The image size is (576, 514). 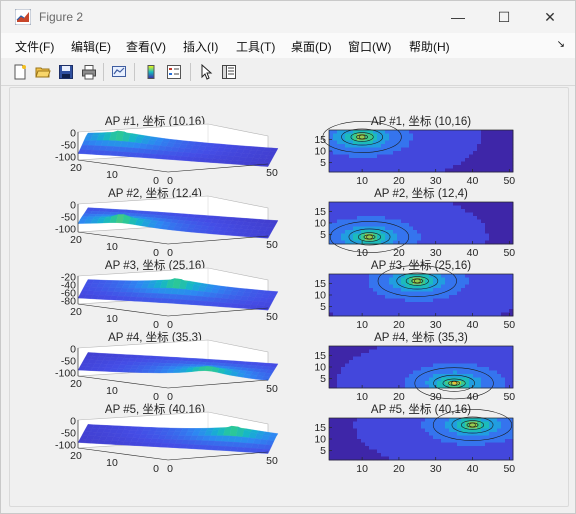 What do you see at coordinates (229, 72) in the screenshot?
I see `property-inspector-button` at bounding box center [229, 72].